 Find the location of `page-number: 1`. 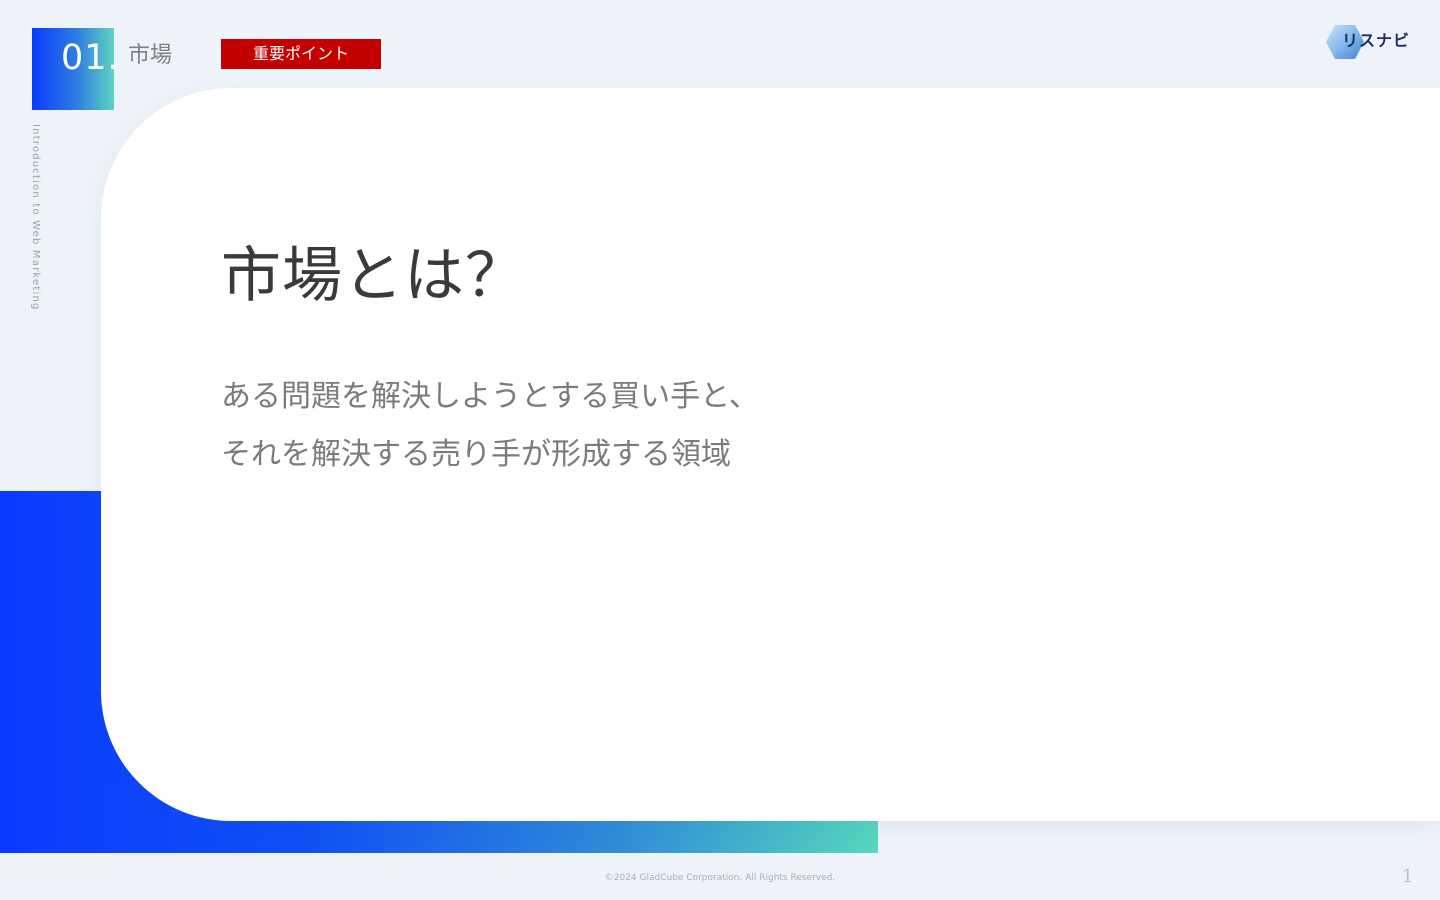

page-number: 1 is located at coordinates (1408, 876).